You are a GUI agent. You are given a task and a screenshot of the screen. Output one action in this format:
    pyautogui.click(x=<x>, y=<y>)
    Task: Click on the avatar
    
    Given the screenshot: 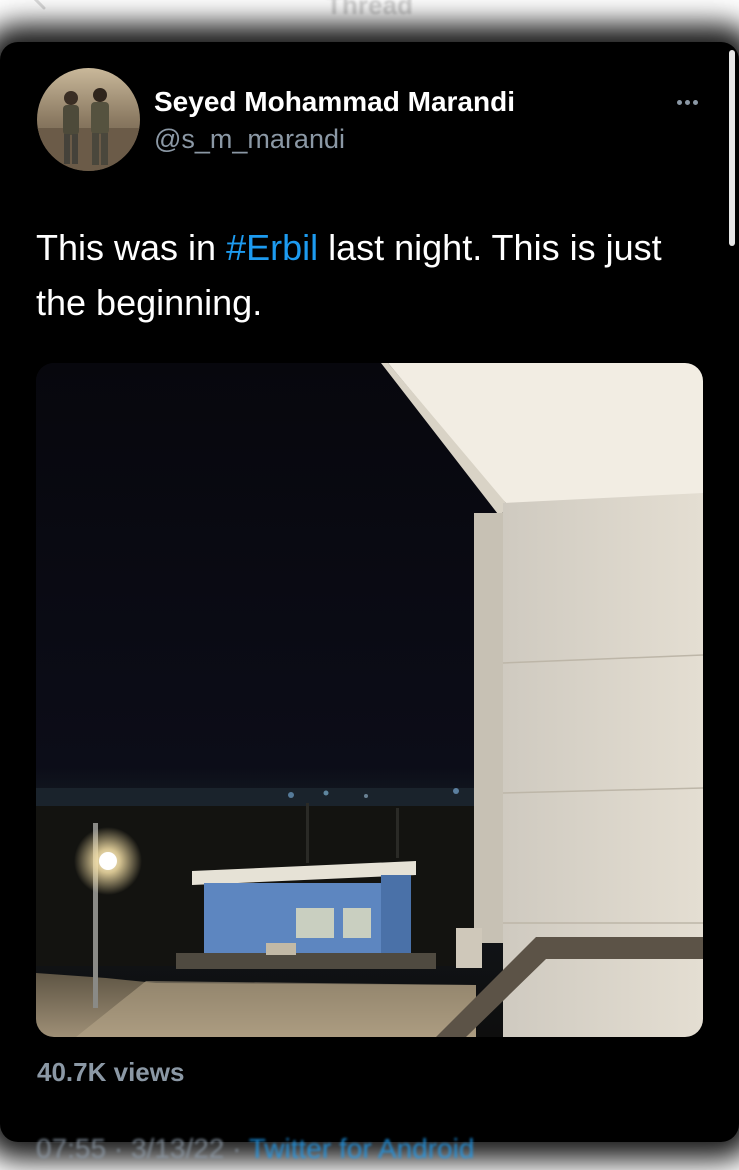 What is the action you would take?
    pyautogui.click(x=88, y=119)
    